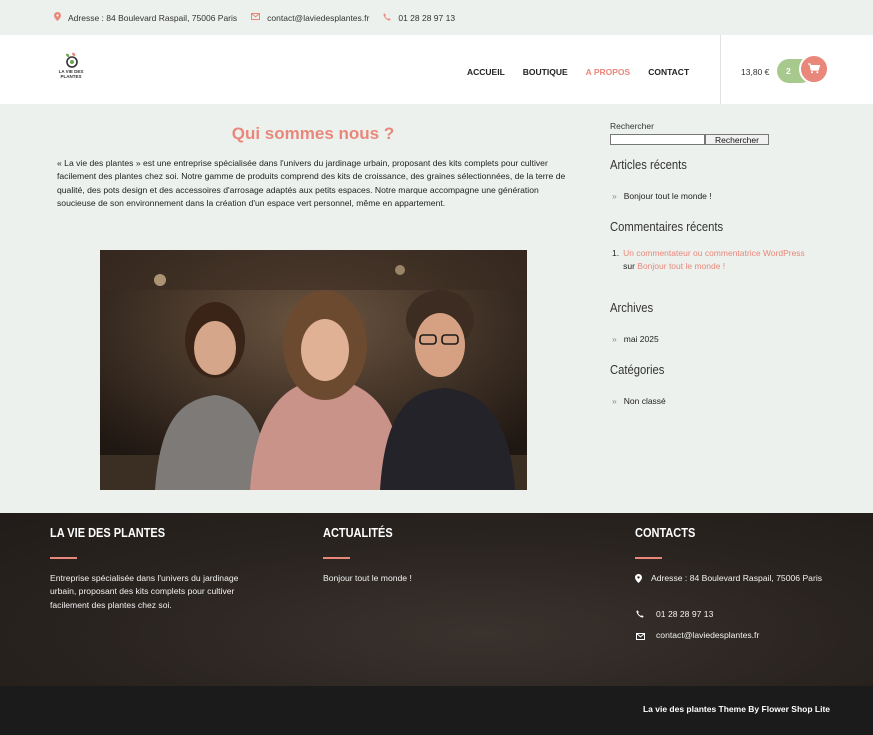 The image size is (873, 735). What do you see at coordinates (578, 72) in the screenshot?
I see `main-nav: ACCUEIL BOUTIQUE A PROPOS CONTACT` at bounding box center [578, 72].